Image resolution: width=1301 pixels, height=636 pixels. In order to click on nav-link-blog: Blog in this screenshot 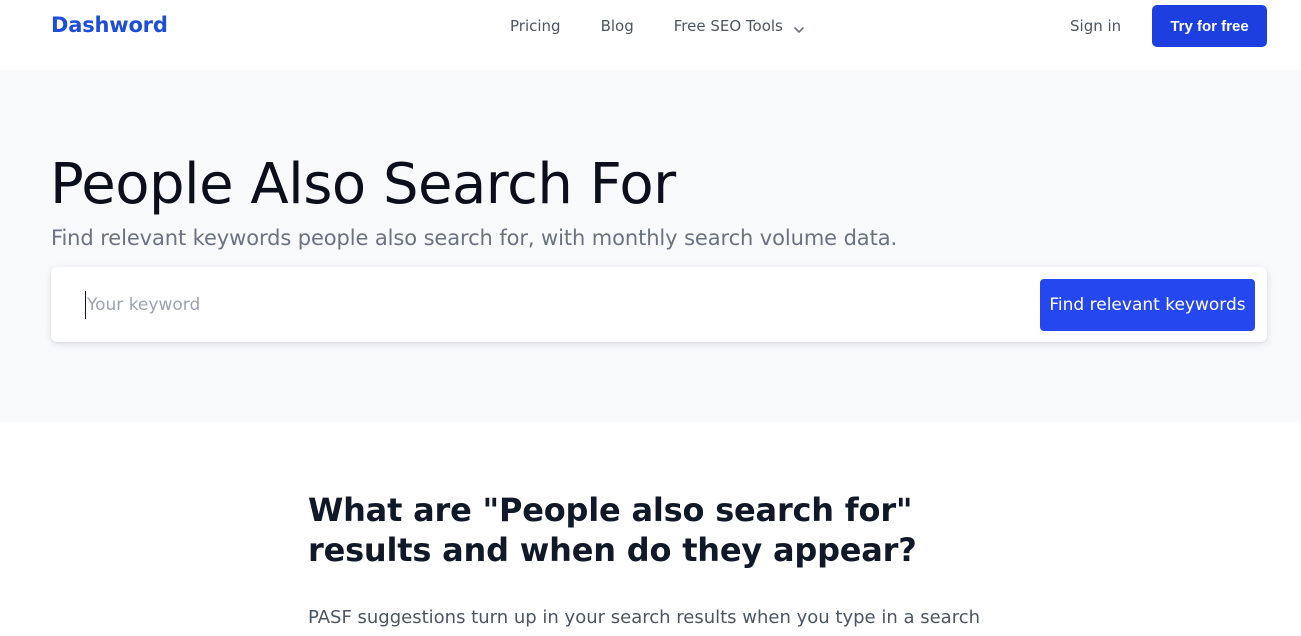, I will do `click(617, 26)`.